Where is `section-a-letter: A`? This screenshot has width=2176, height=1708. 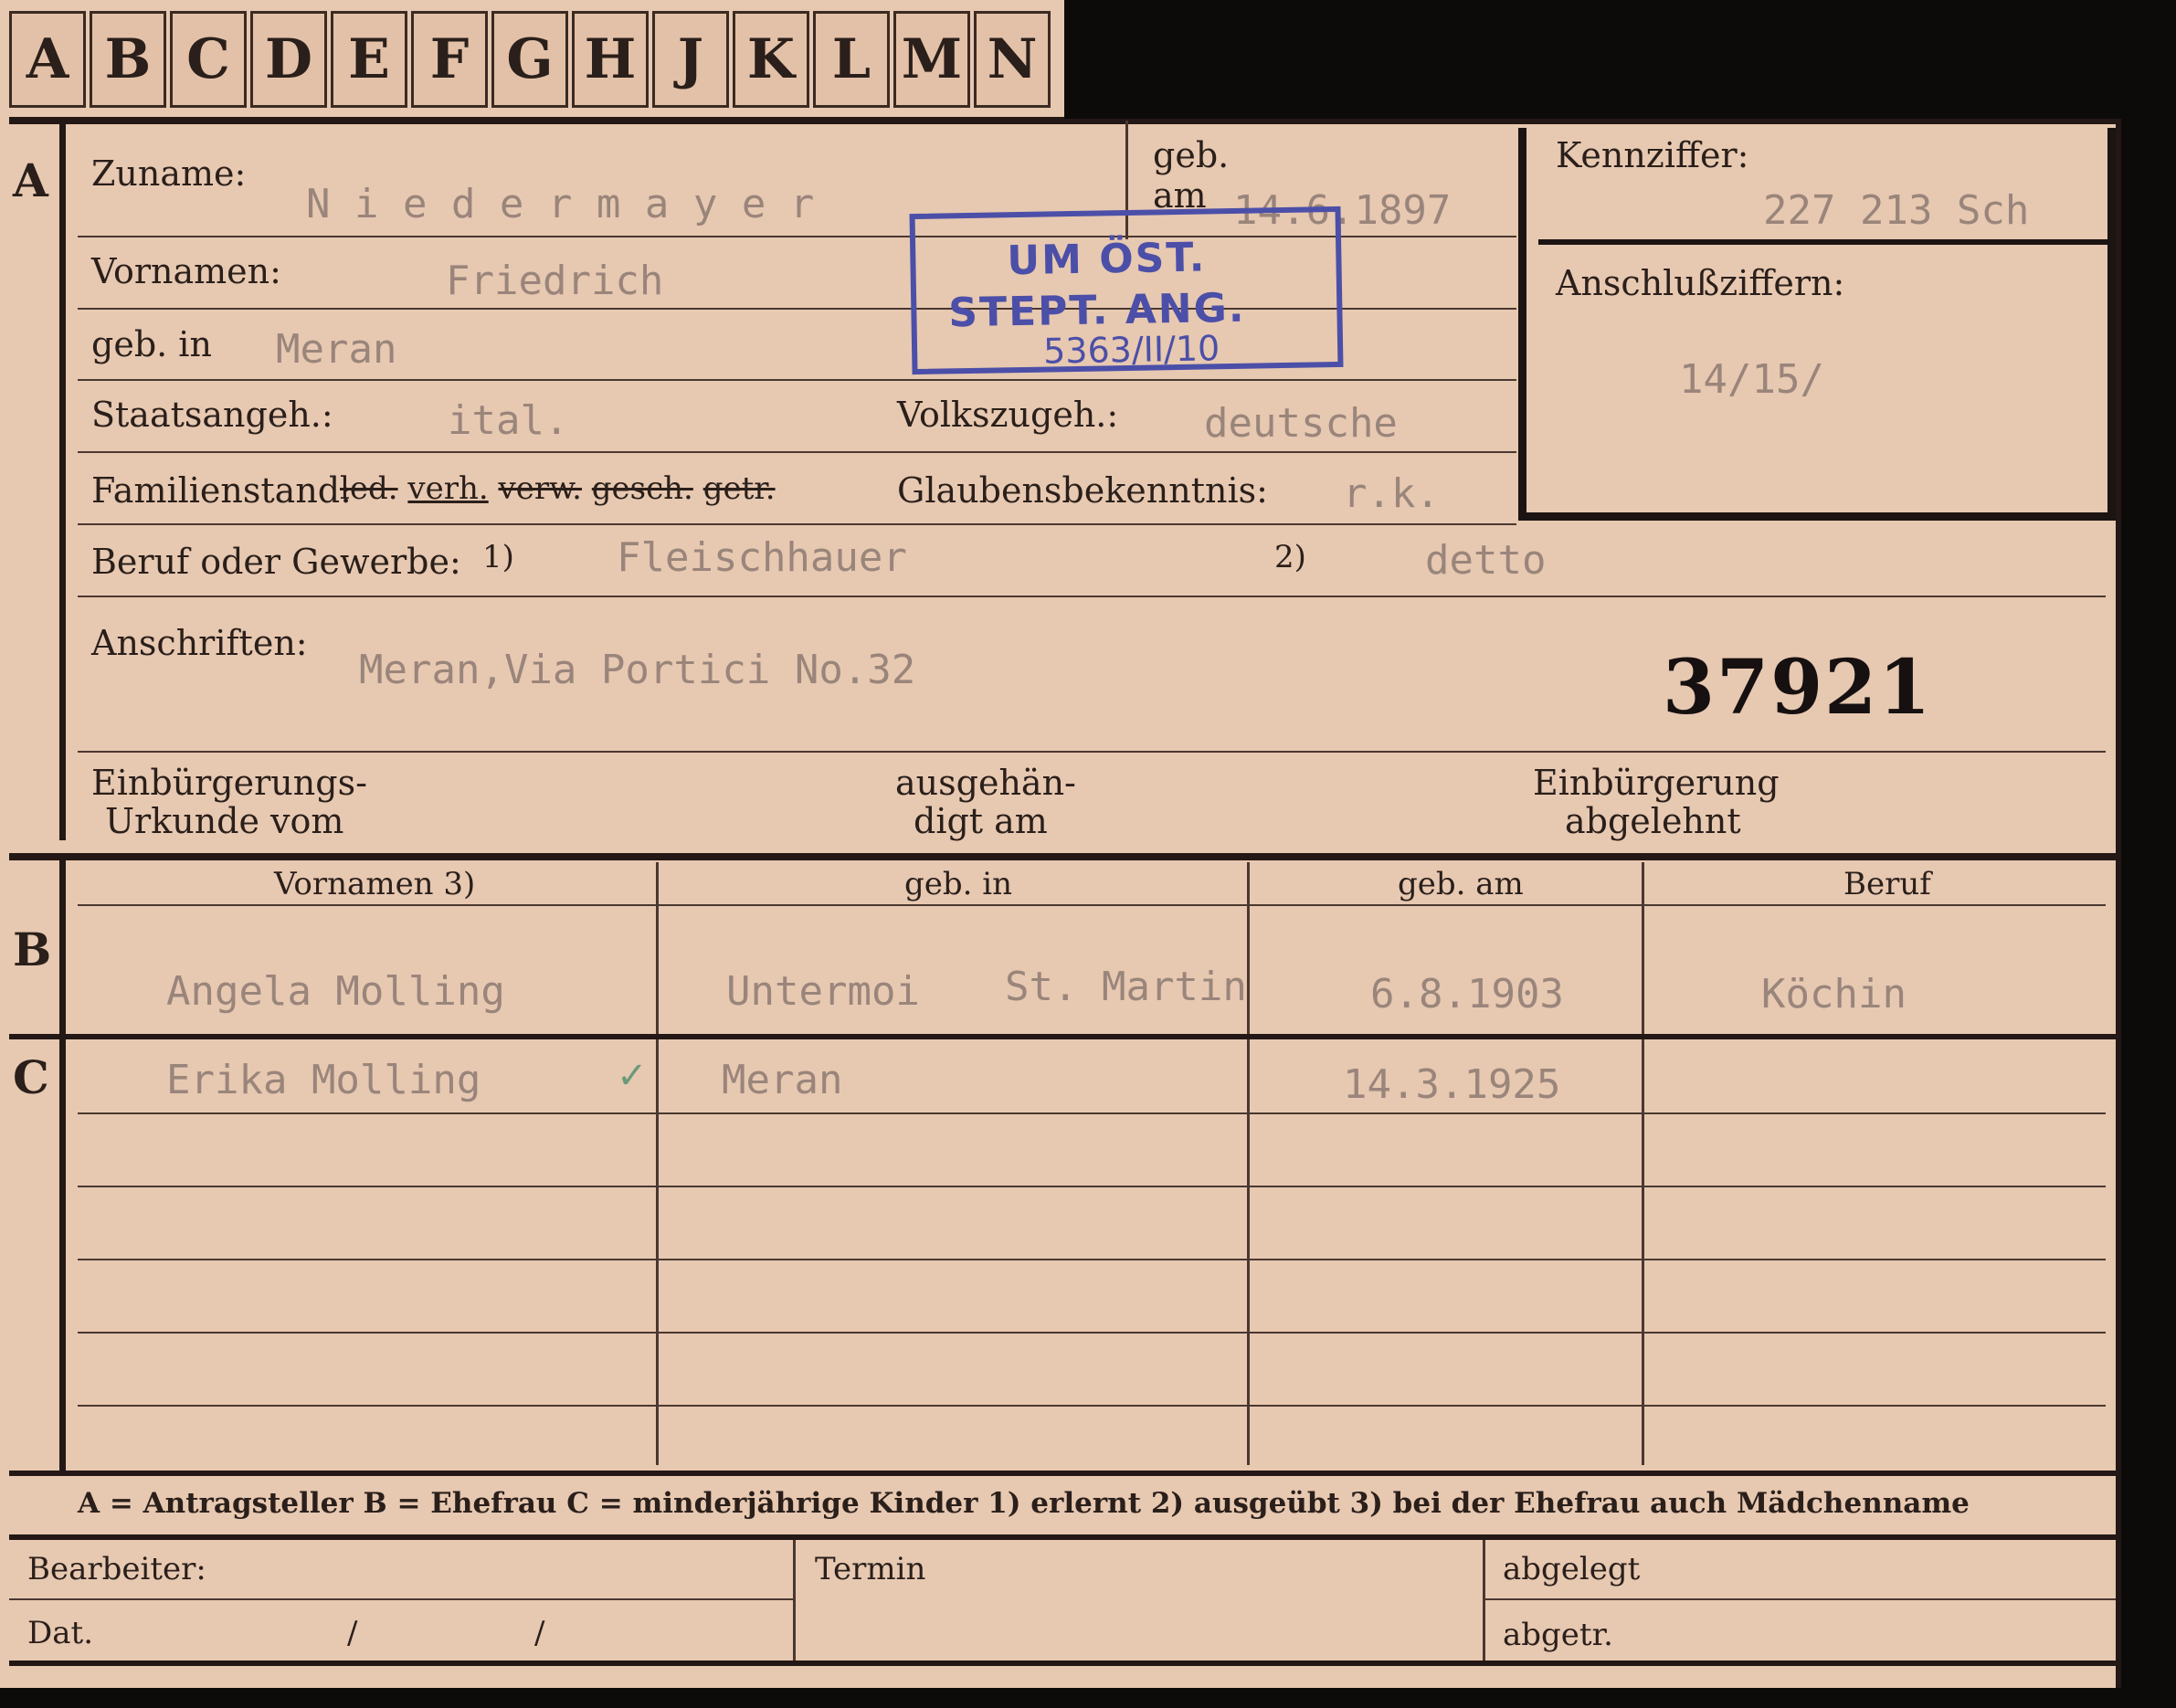 section-a-letter: A is located at coordinates (31, 180).